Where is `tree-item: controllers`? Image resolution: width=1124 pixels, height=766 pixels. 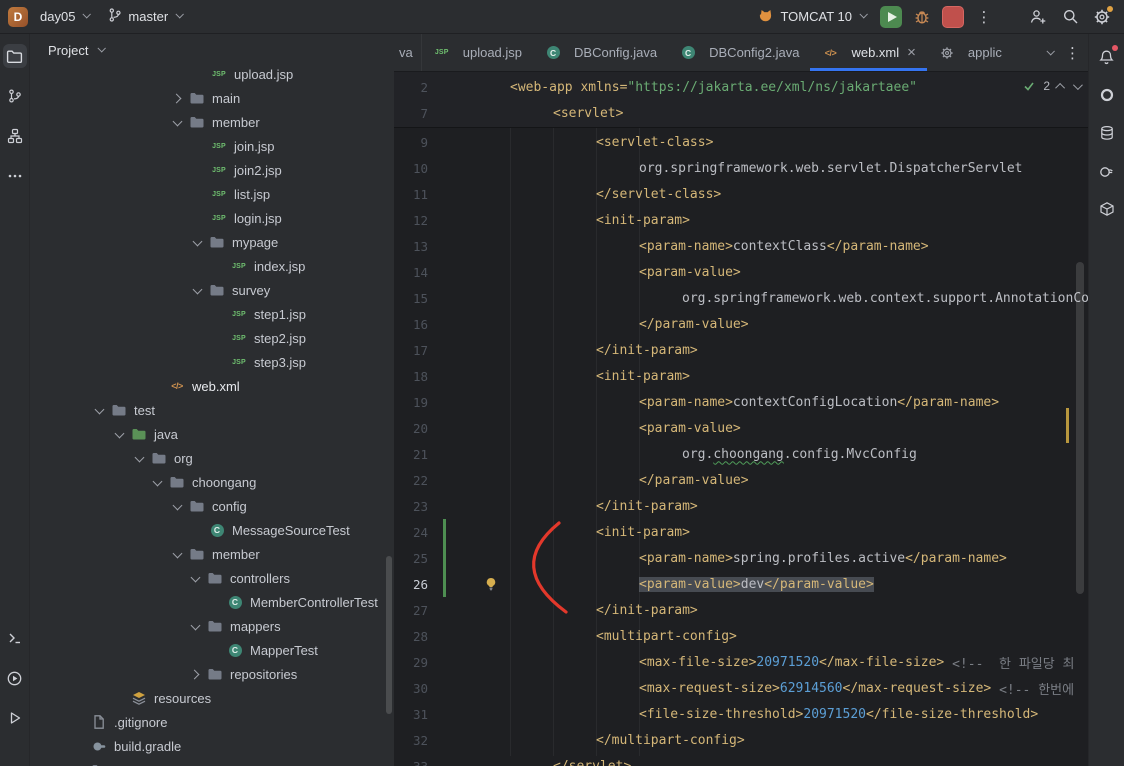
tree-item: controllers is located at coordinates (212, 578).